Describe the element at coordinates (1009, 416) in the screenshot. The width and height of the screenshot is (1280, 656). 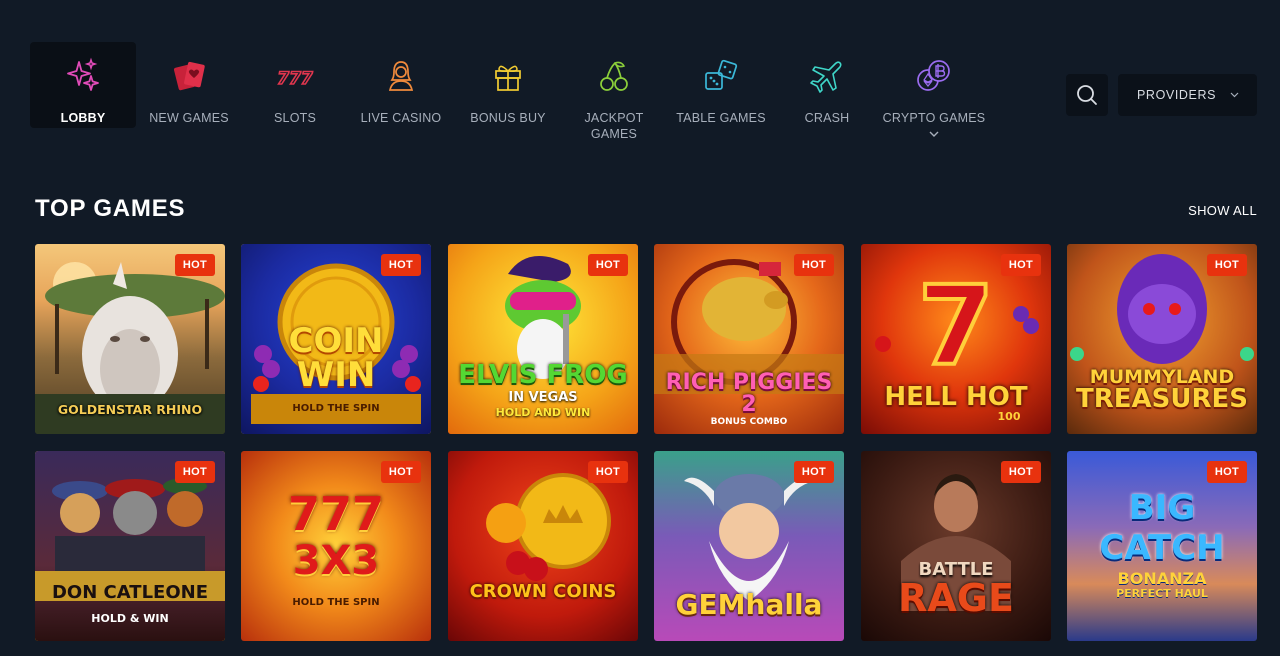
I see `game-subtitle: 100` at that location.